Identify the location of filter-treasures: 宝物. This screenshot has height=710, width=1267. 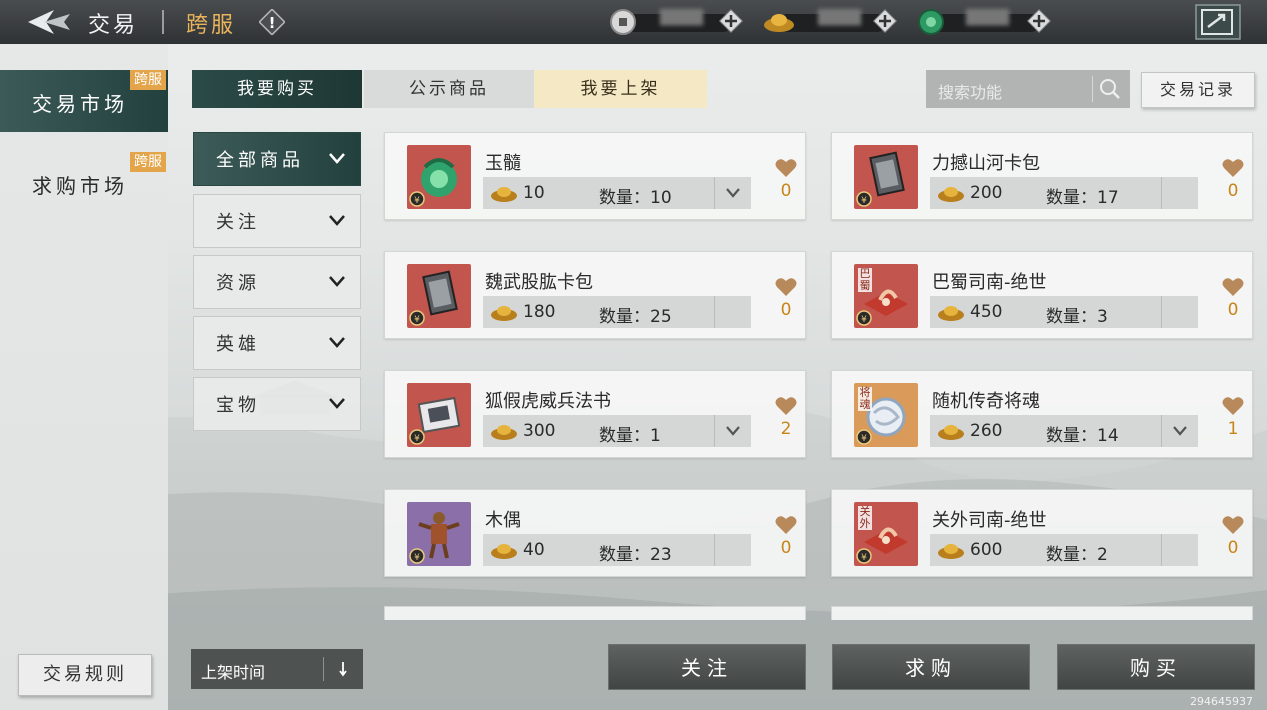
(277, 404).